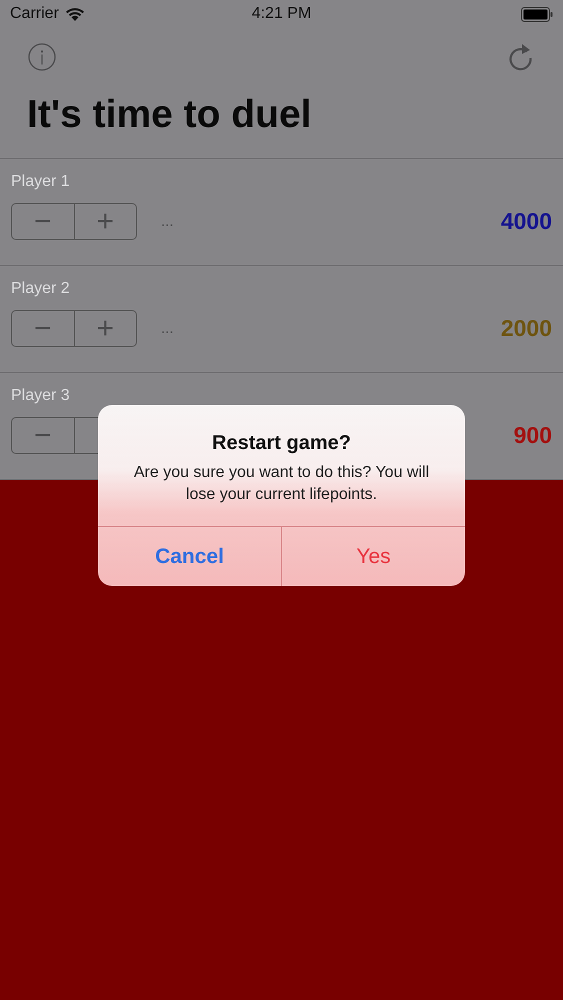 This screenshot has width=563, height=1000. Describe the element at coordinates (282, 13) in the screenshot. I see `clock-time: 4:21 PM` at that location.